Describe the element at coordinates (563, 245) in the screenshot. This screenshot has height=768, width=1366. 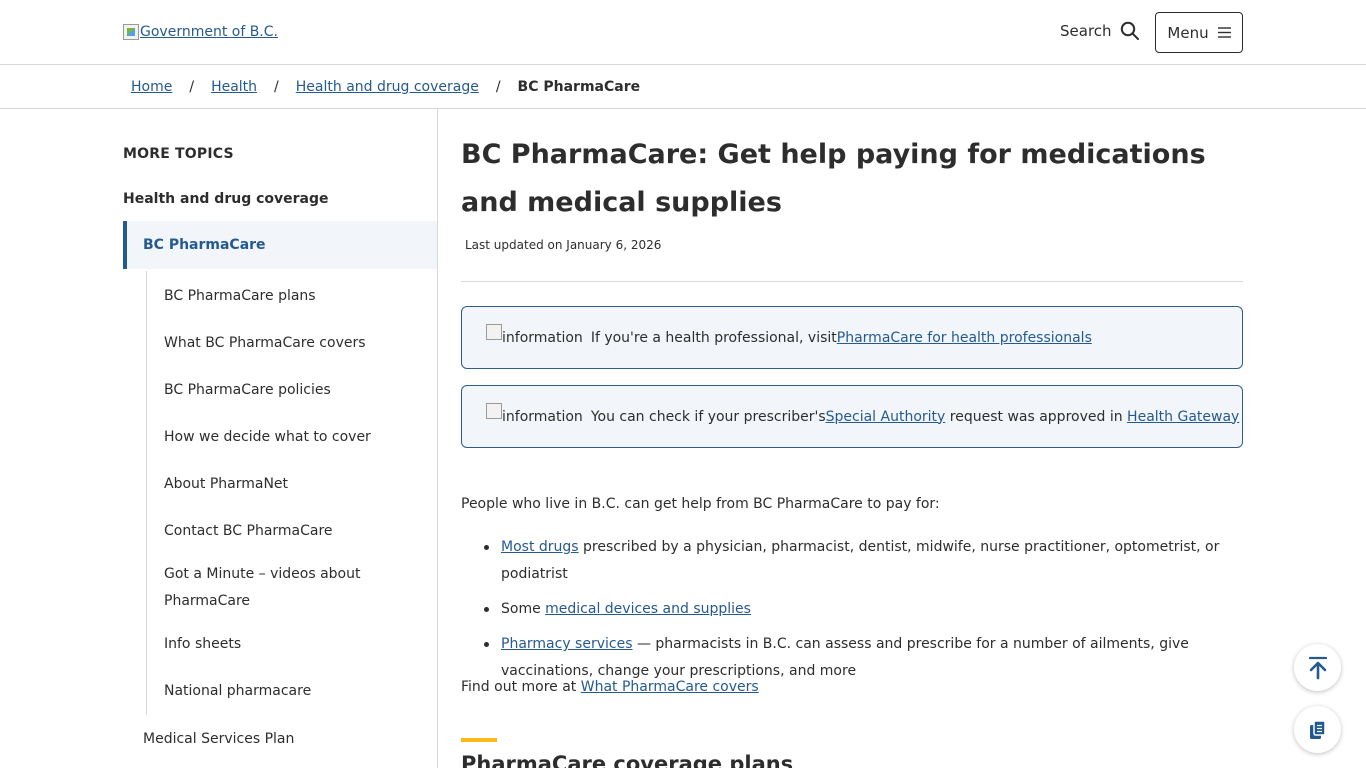
I see `last-updated: Last updated on January 6, 2026` at that location.